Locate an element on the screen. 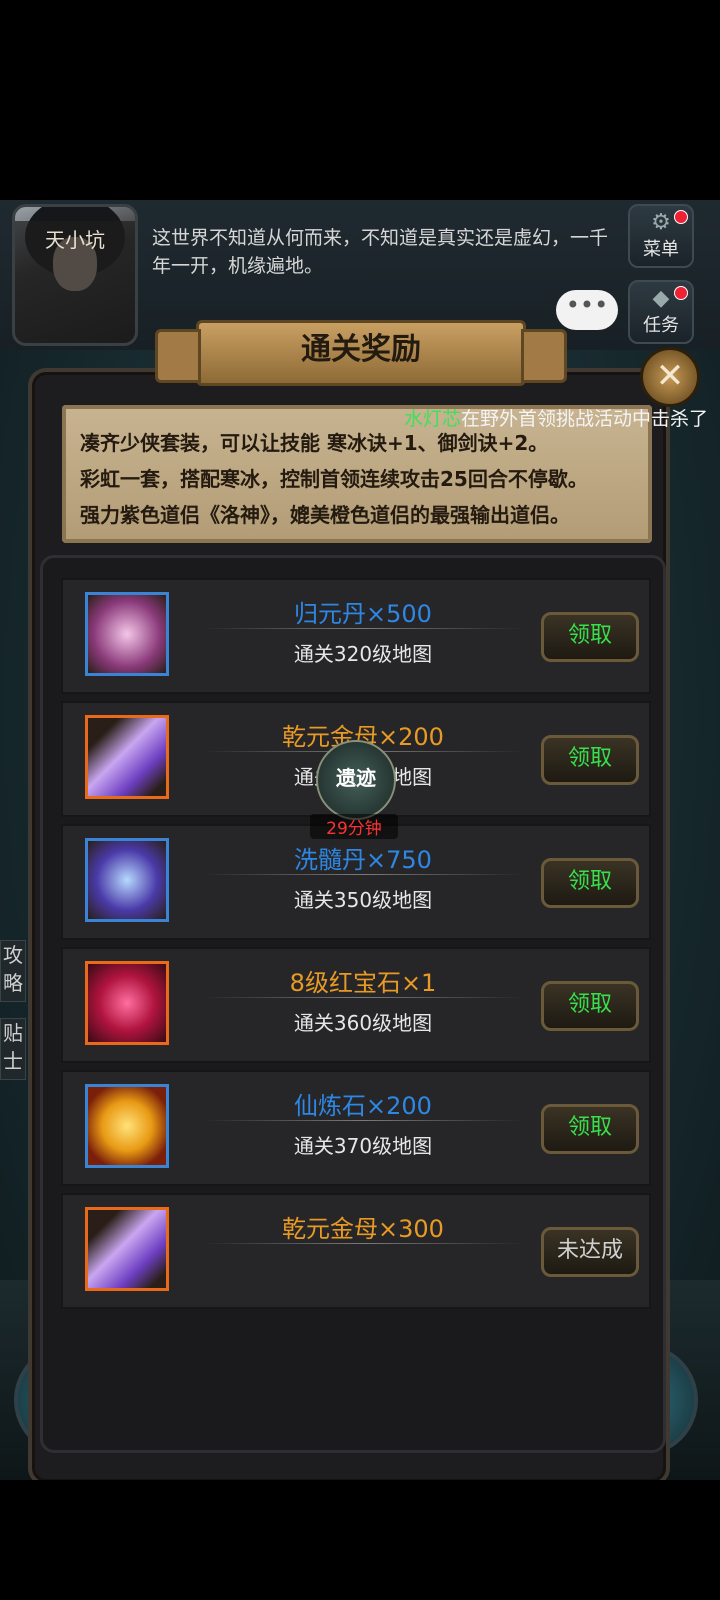 This screenshot has height=1600, width=720. tips-tab: 贴士 is located at coordinates (13, 1049).